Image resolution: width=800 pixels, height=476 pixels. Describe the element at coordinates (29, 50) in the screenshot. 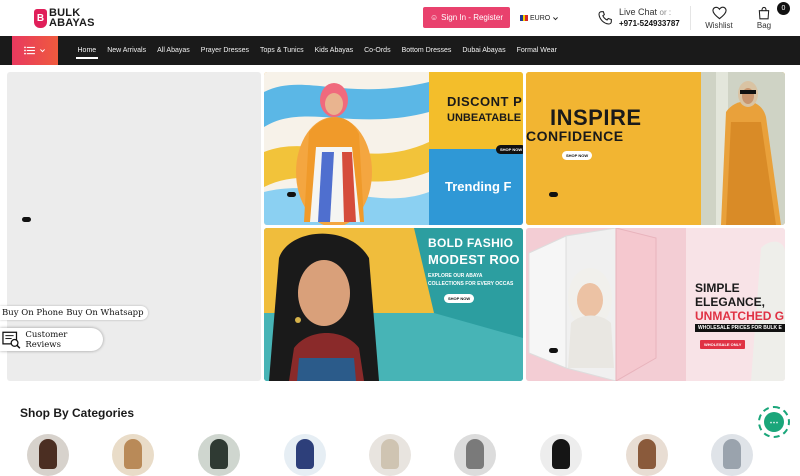

I see `list-icon` at that location.